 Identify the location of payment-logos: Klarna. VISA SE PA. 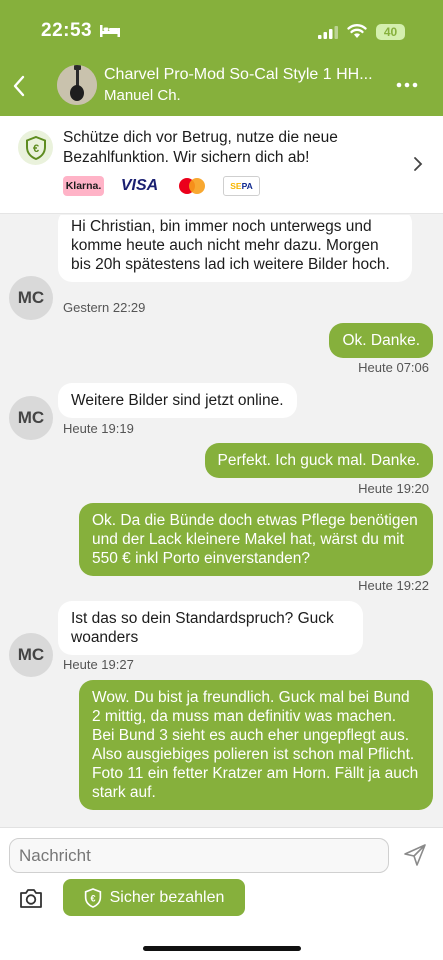
(161, 186).